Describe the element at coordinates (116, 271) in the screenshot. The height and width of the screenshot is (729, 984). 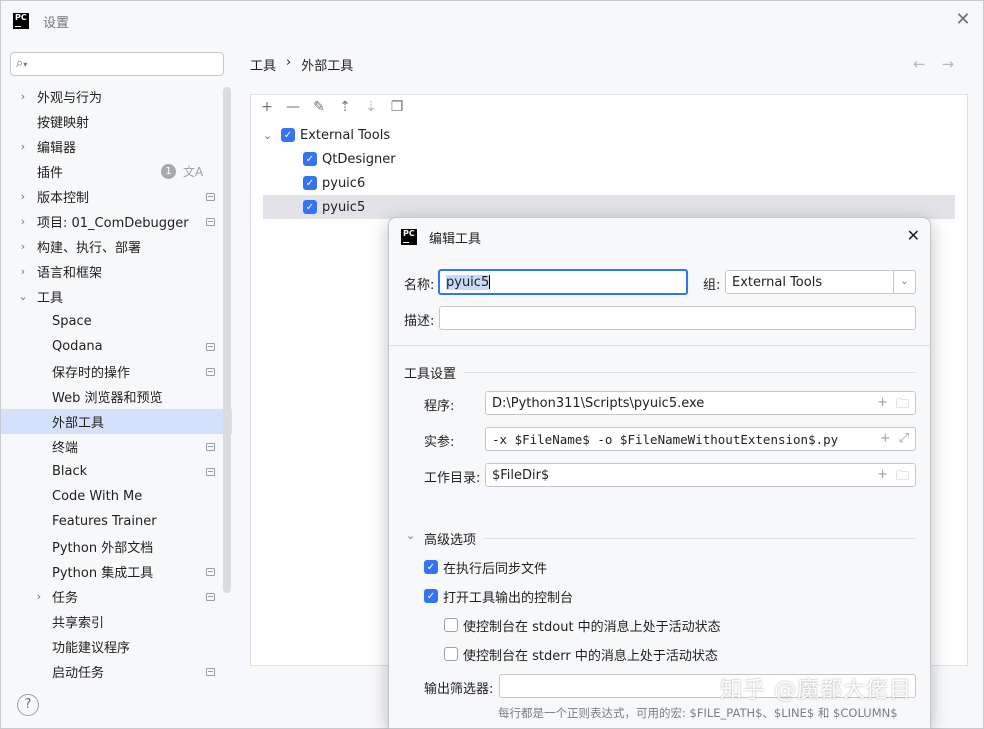
I see `sidebar-item-languages: › 语言和框架` at that location.